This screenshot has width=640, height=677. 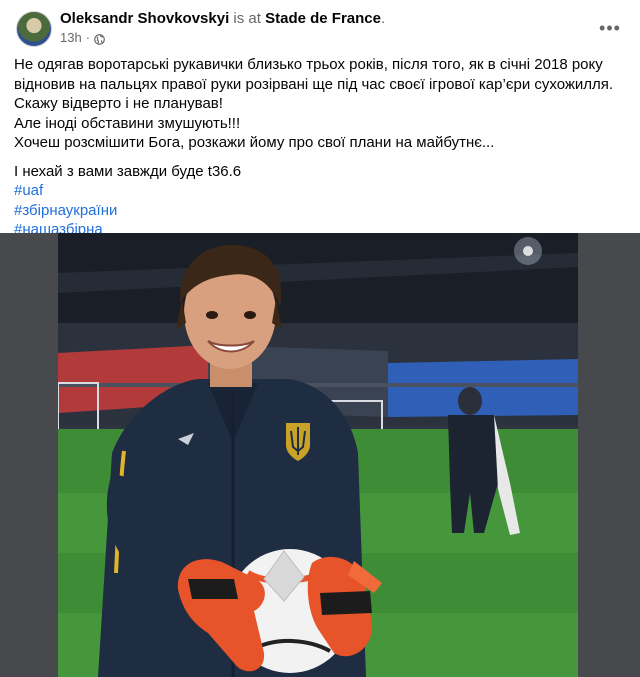 What do you see at coordinates (71, 38) in the screenshot?
I see `timestamp-link: 13h` at bounding box center [71, 38].